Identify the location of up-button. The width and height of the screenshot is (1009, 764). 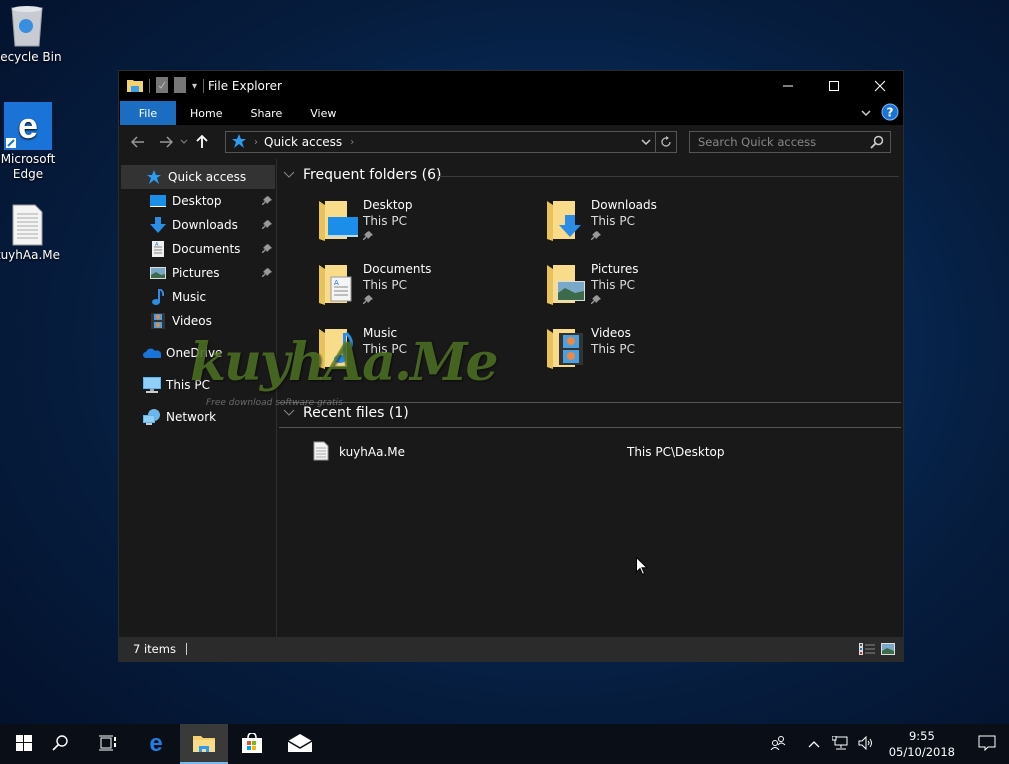
(202, 142).